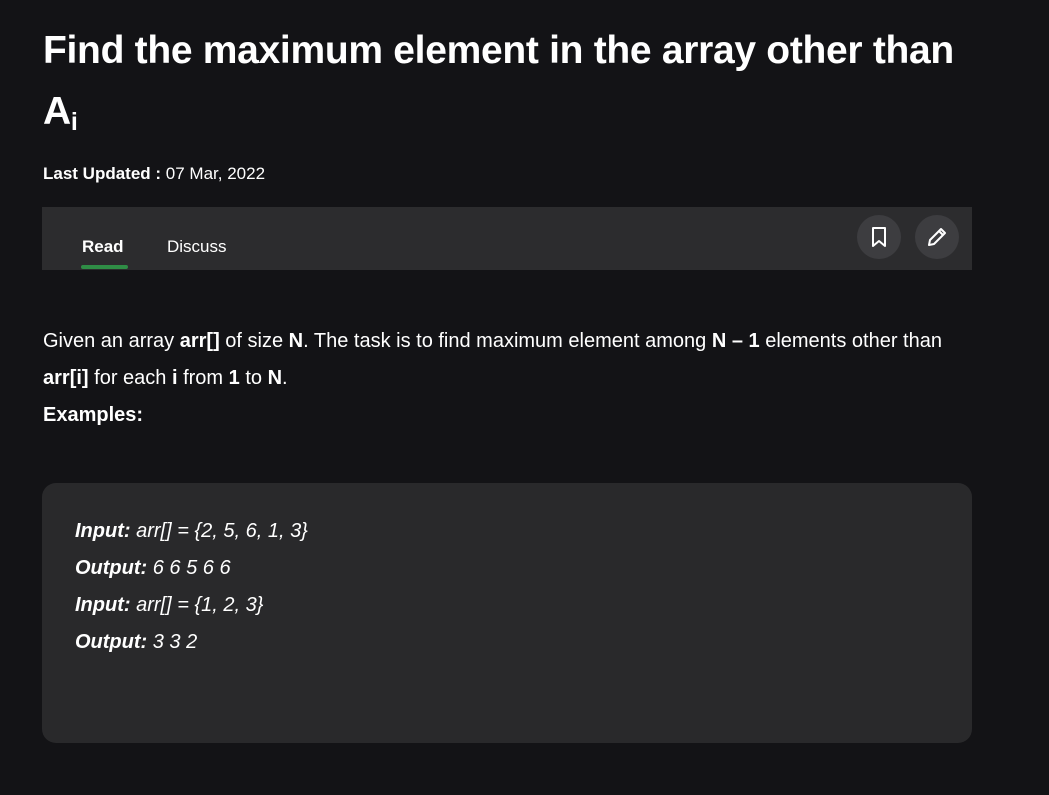 This screenshot has height=795, width=1049. Describe the element at coordinates (103, 247) in the screenshot. I see `tab-read: Read` at that location.